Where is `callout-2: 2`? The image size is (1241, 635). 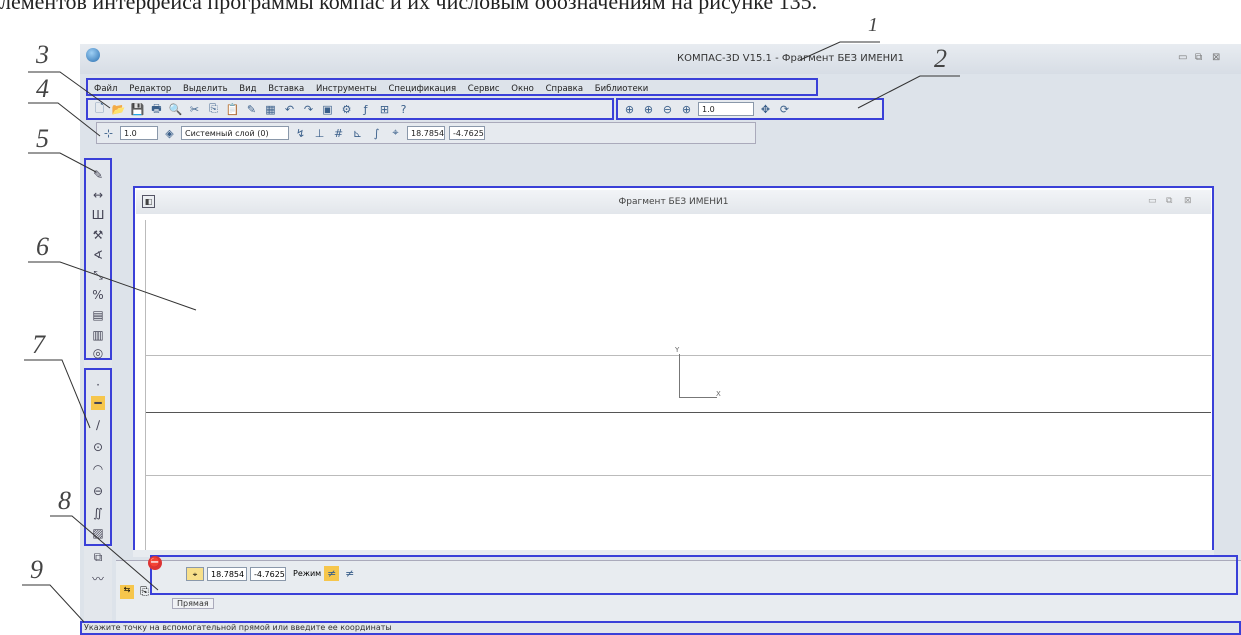 callout-2: 2 is located at coordinates (940, 58).